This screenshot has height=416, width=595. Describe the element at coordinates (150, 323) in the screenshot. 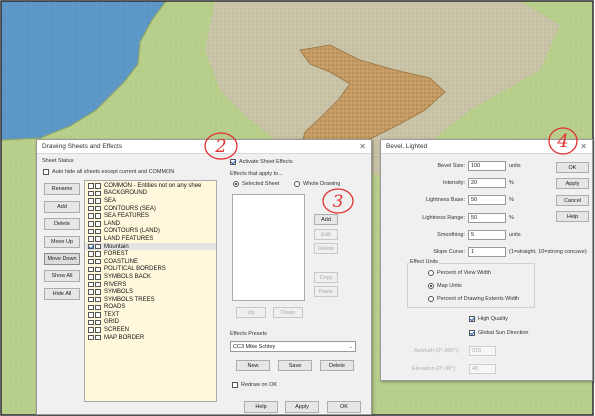

I see `sheet-row: GRID` at that location.